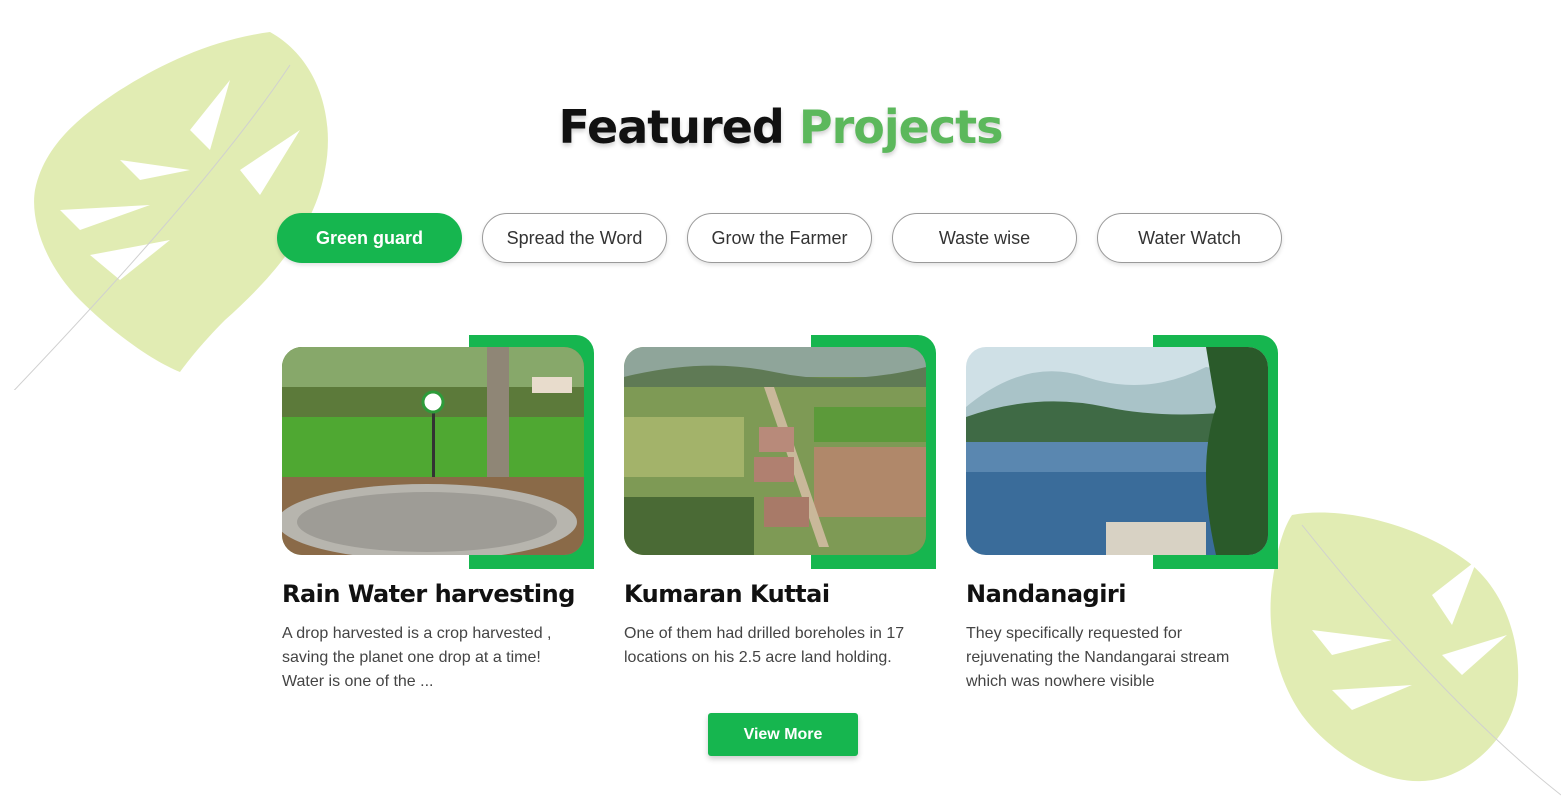  I want to click on project-image-kumaran-kuttai, so click(775, 451).